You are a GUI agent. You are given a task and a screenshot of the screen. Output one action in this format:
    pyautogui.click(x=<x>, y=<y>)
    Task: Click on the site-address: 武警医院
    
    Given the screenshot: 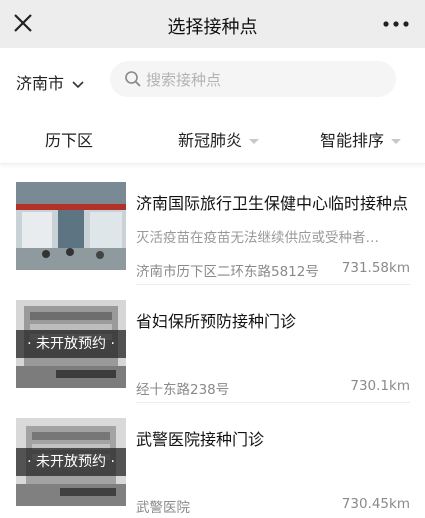 What is the action you would take?
    pyautogui.click(x=163, y=508)
    